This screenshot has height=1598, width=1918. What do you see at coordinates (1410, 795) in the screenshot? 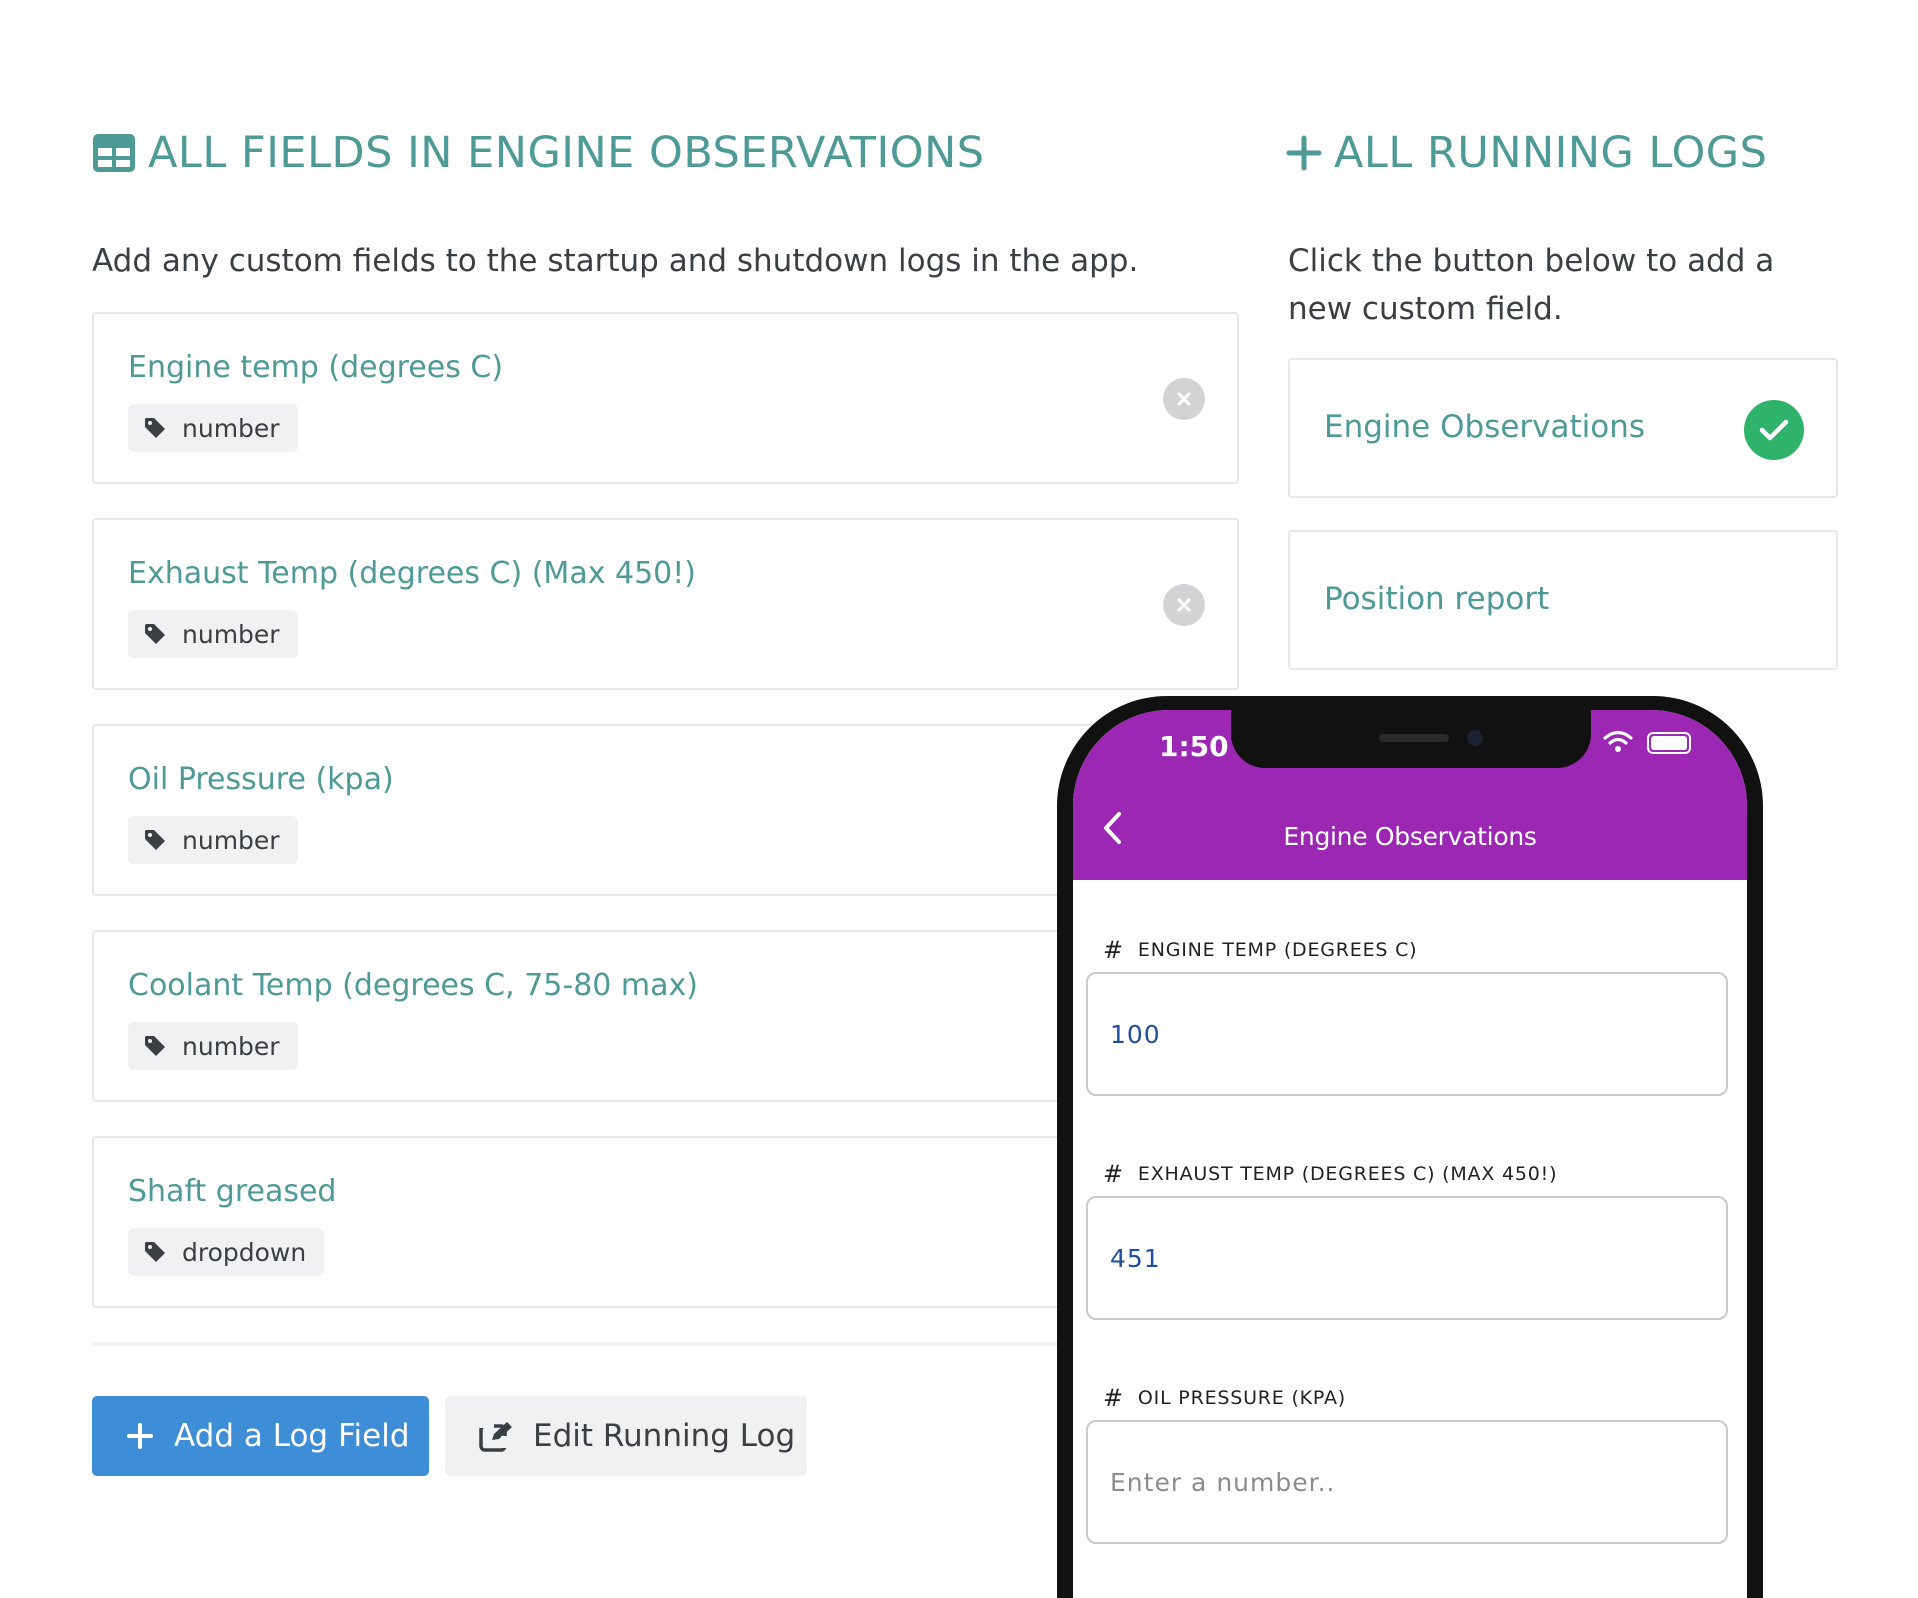
I see `app-header: 1:50 Engine Observations` at bounding box center [1410, 795].